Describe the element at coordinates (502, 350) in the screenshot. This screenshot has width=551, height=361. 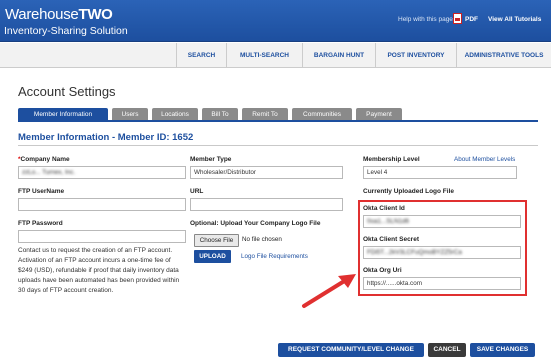
I see `save-changes-button: SAVE CHANGES` at that location.